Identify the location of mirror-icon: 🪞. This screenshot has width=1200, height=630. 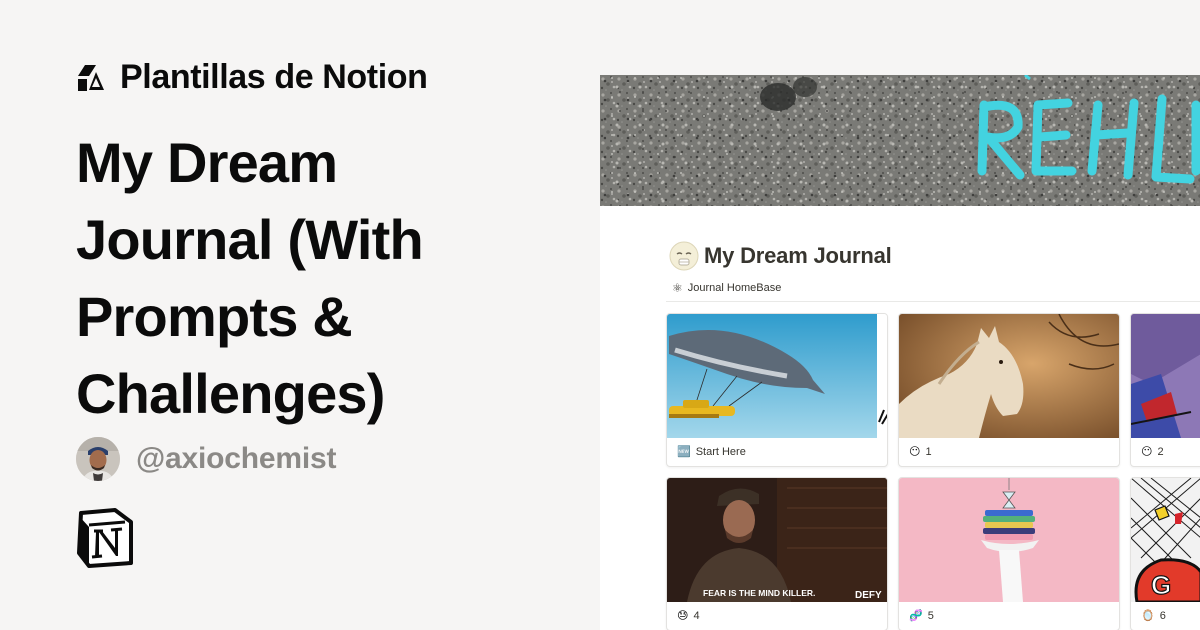
(1148, 615).